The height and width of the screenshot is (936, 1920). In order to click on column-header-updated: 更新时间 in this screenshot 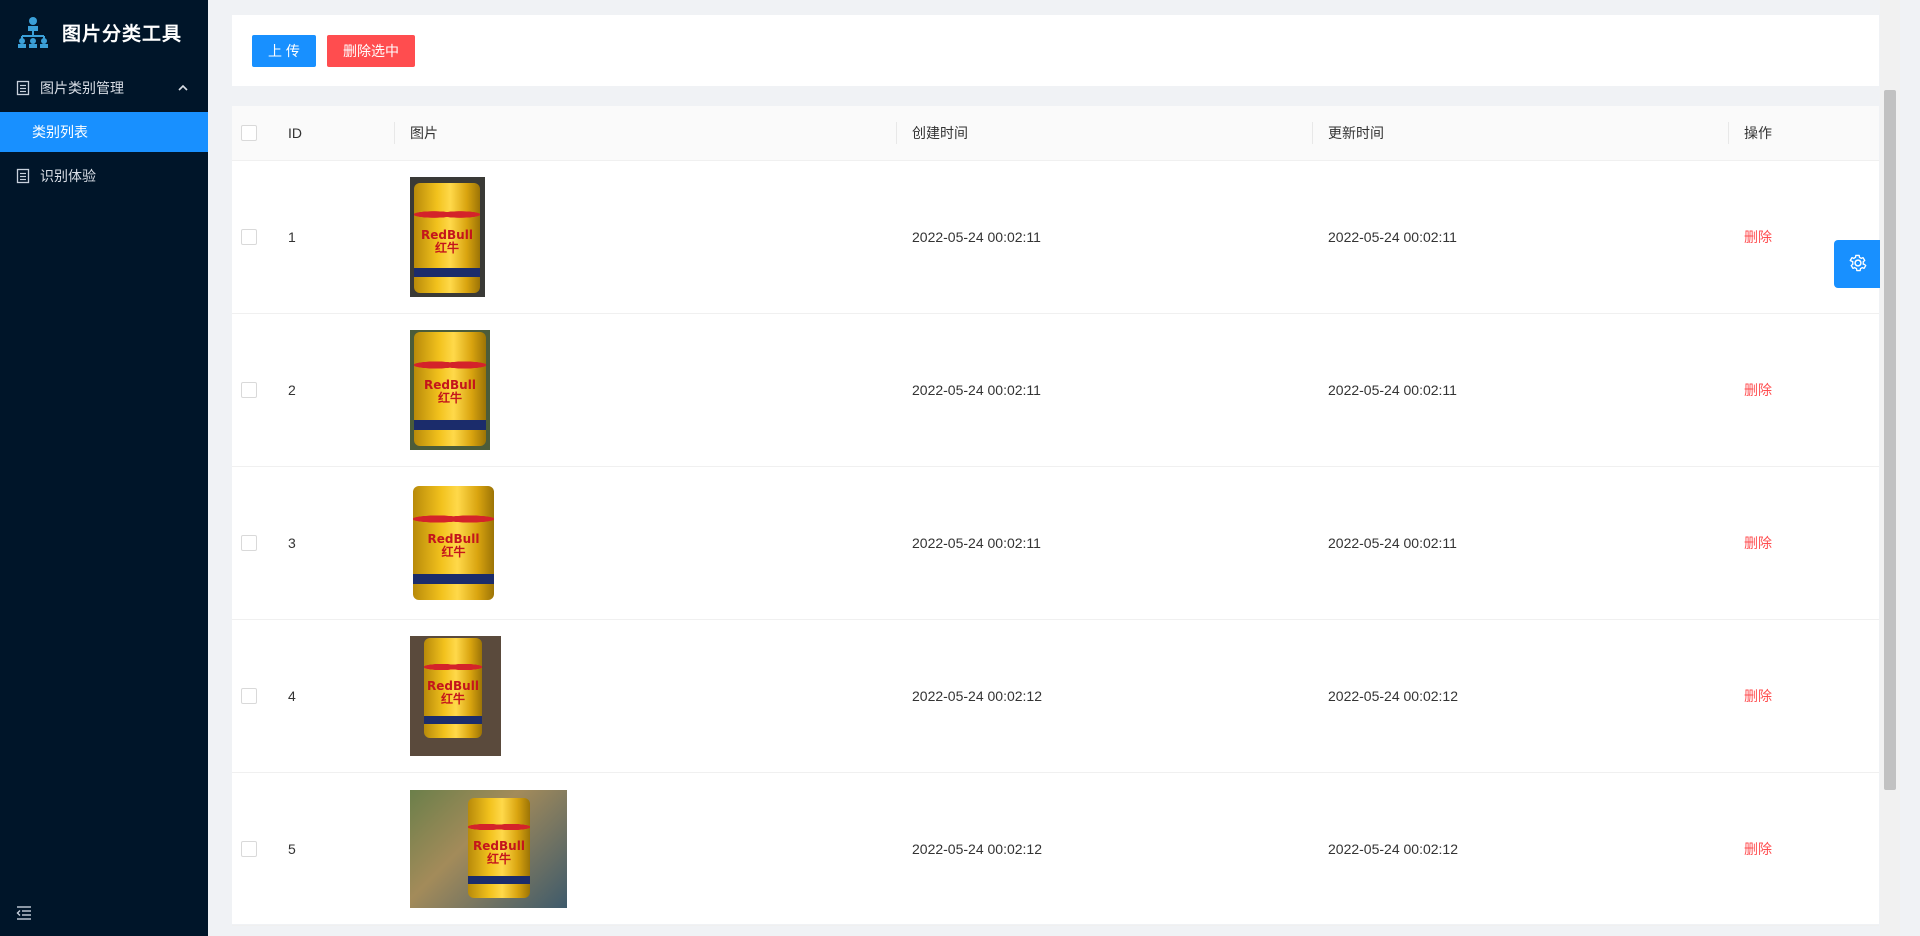, I will do `click(1520, 133)`.